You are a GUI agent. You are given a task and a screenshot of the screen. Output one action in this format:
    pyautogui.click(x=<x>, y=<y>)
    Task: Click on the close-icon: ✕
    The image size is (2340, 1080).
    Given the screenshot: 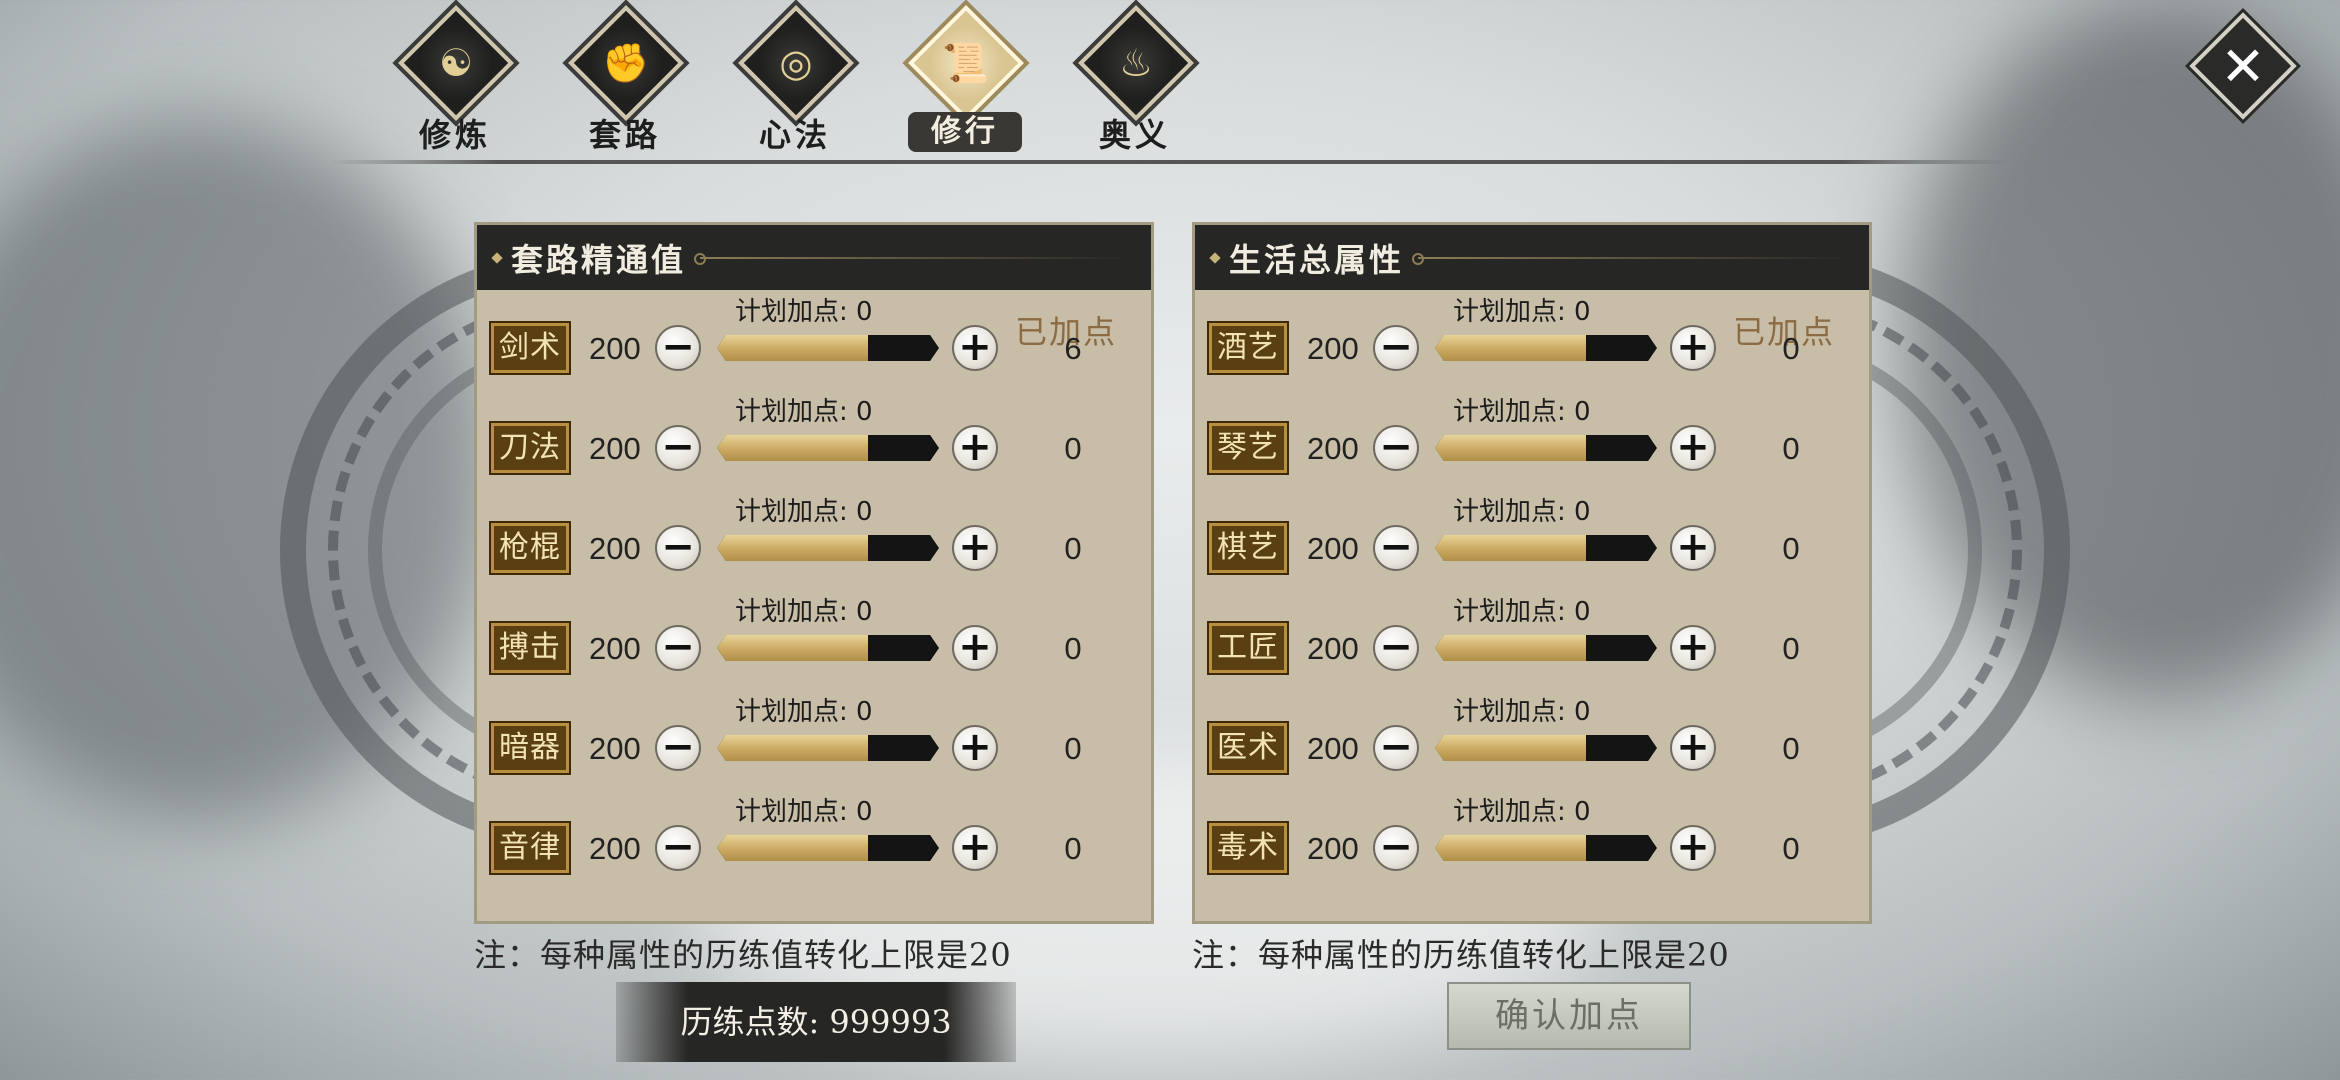 What is the action you would take?
    pyautogui.click(x=2243, y=66)
    